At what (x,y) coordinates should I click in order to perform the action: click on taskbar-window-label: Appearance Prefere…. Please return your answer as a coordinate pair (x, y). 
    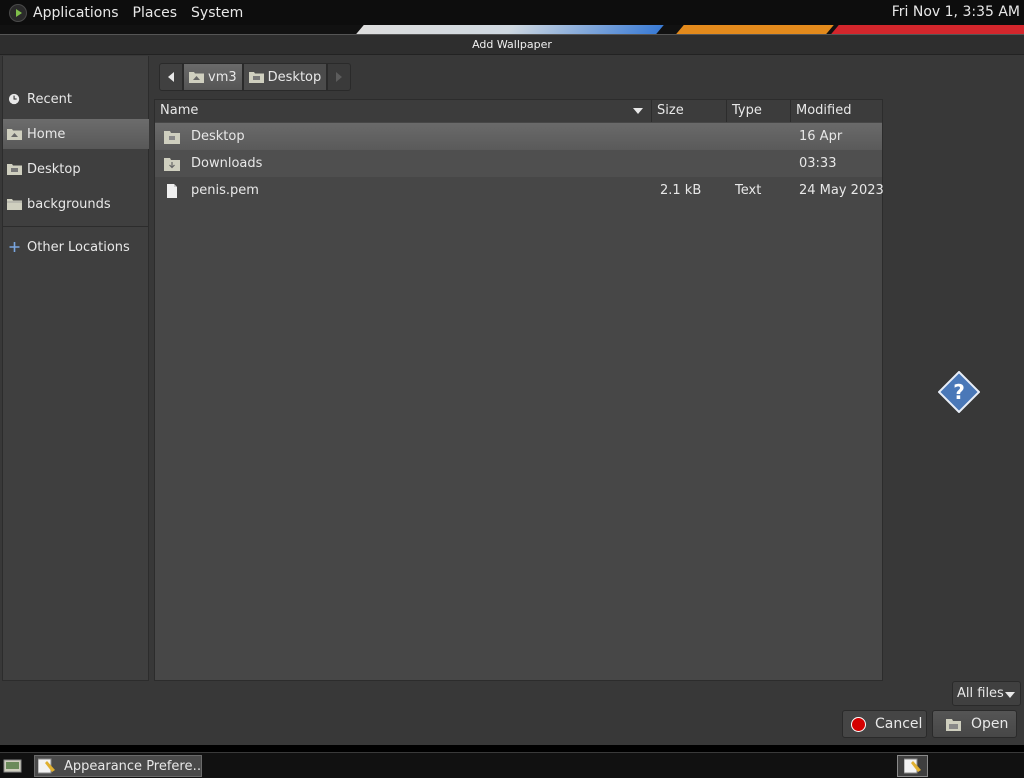
    Looking at the image, I should click on (133, 766).